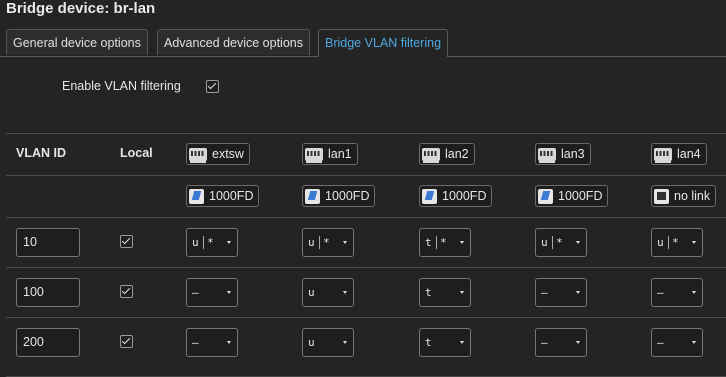 The height and width of the screenshot is (377, 726). What do you see at coordinates (457, 154) in the screenshot?
I see `port-name: lan2` at bounding box center [457, 154].